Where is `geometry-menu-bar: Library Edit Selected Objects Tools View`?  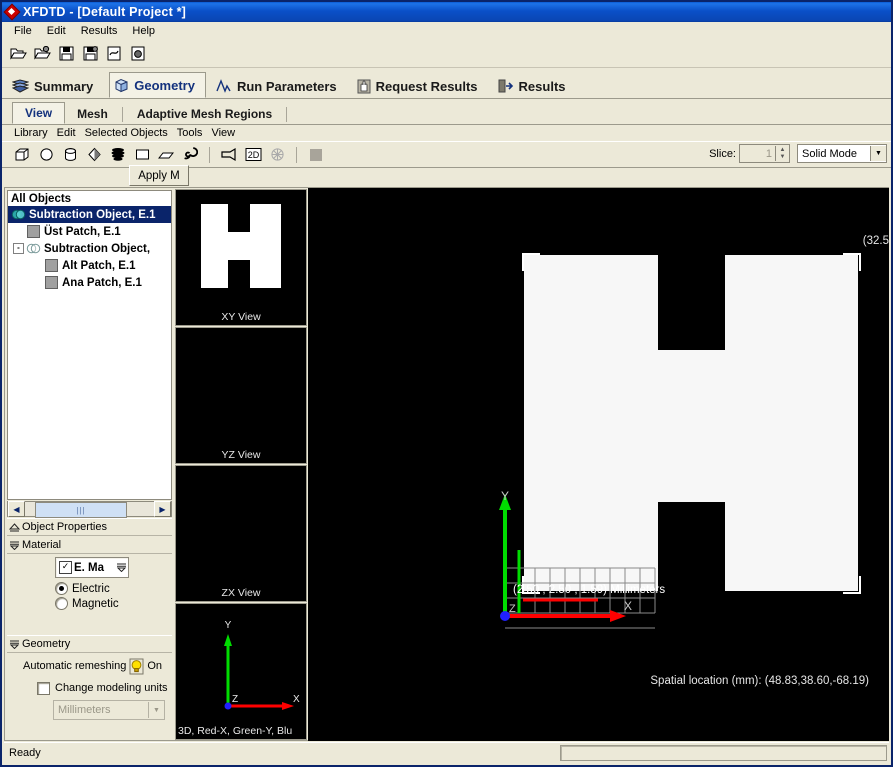 geometry-menu-bar: Library Edit Selected Objects Tools View is located at coordinates (446, 133).